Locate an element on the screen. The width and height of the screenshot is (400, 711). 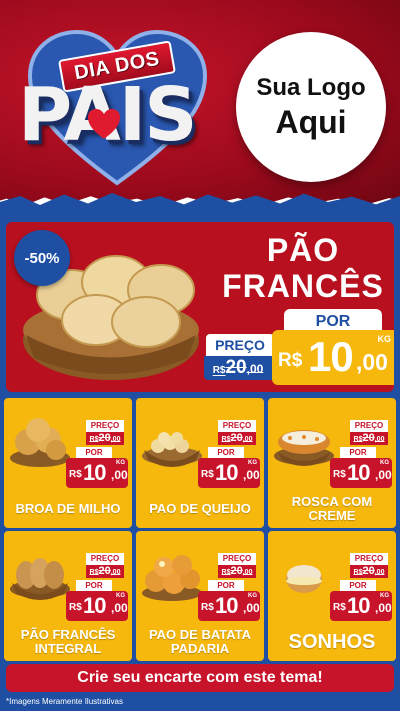
sonhos-image is located at coordinates (304, 579).